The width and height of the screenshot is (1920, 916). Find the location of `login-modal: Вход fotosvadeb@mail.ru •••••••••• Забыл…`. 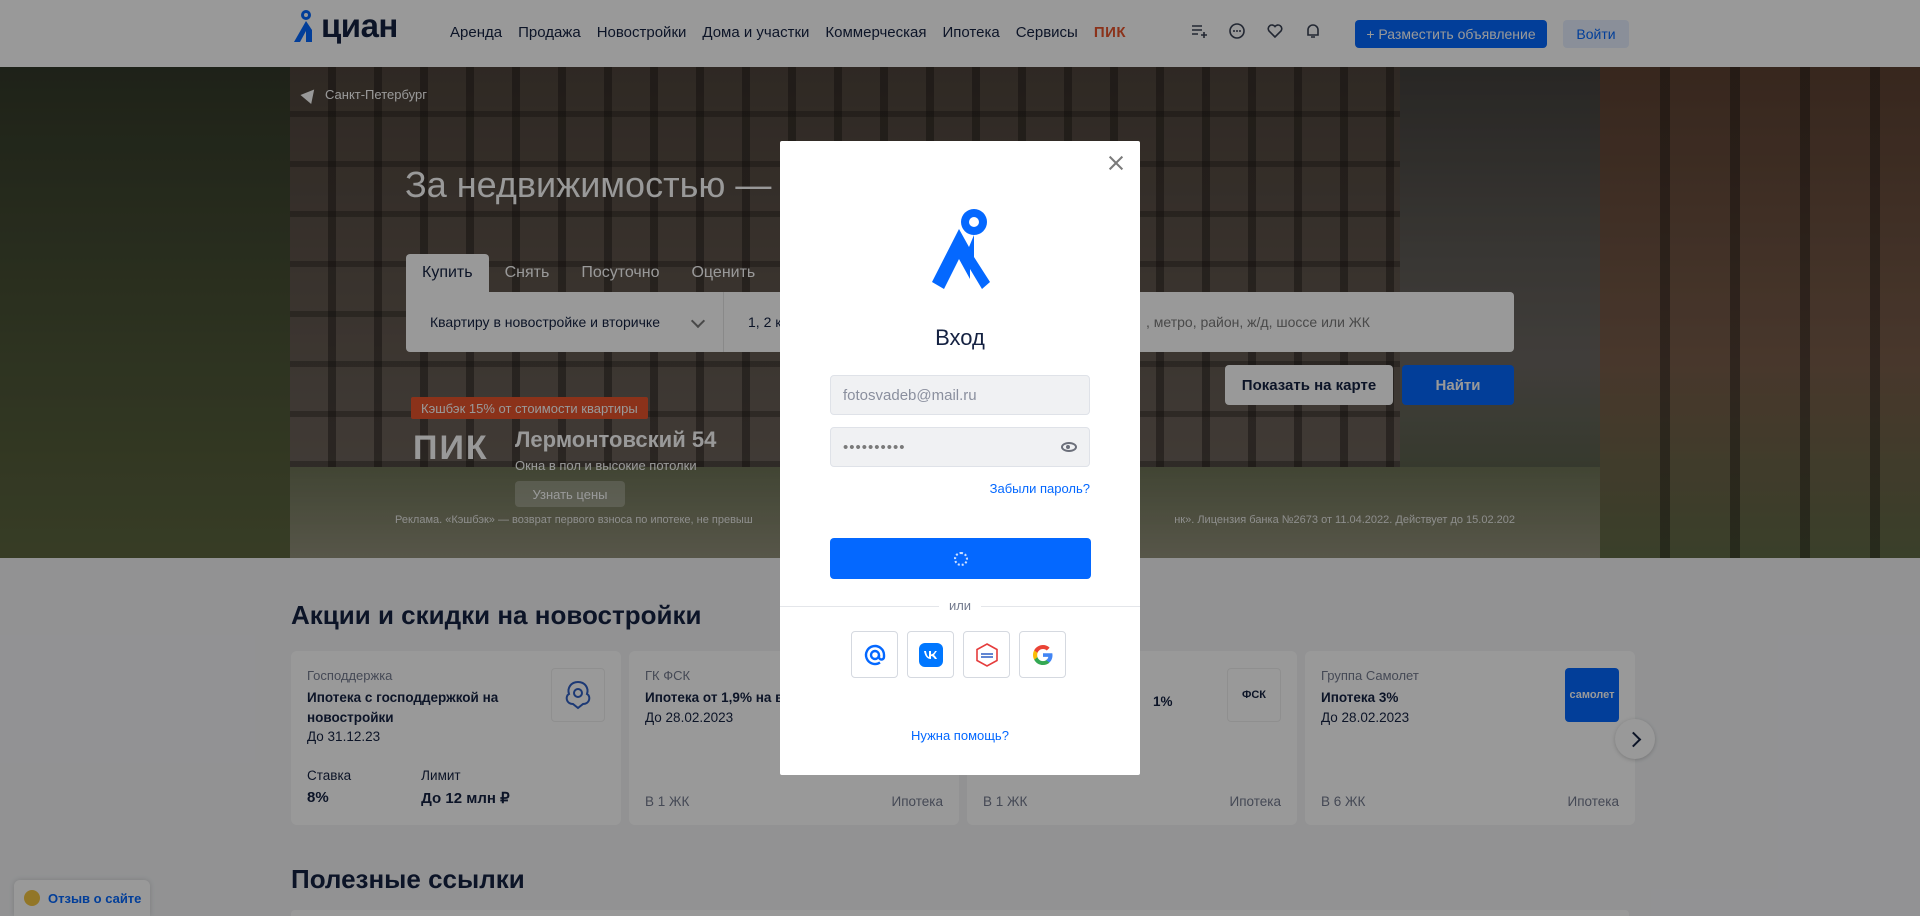

login-modal: Вход fotosvadeb@mail.ru •••••••••• Забыл… is located at coordinates (960, 458).